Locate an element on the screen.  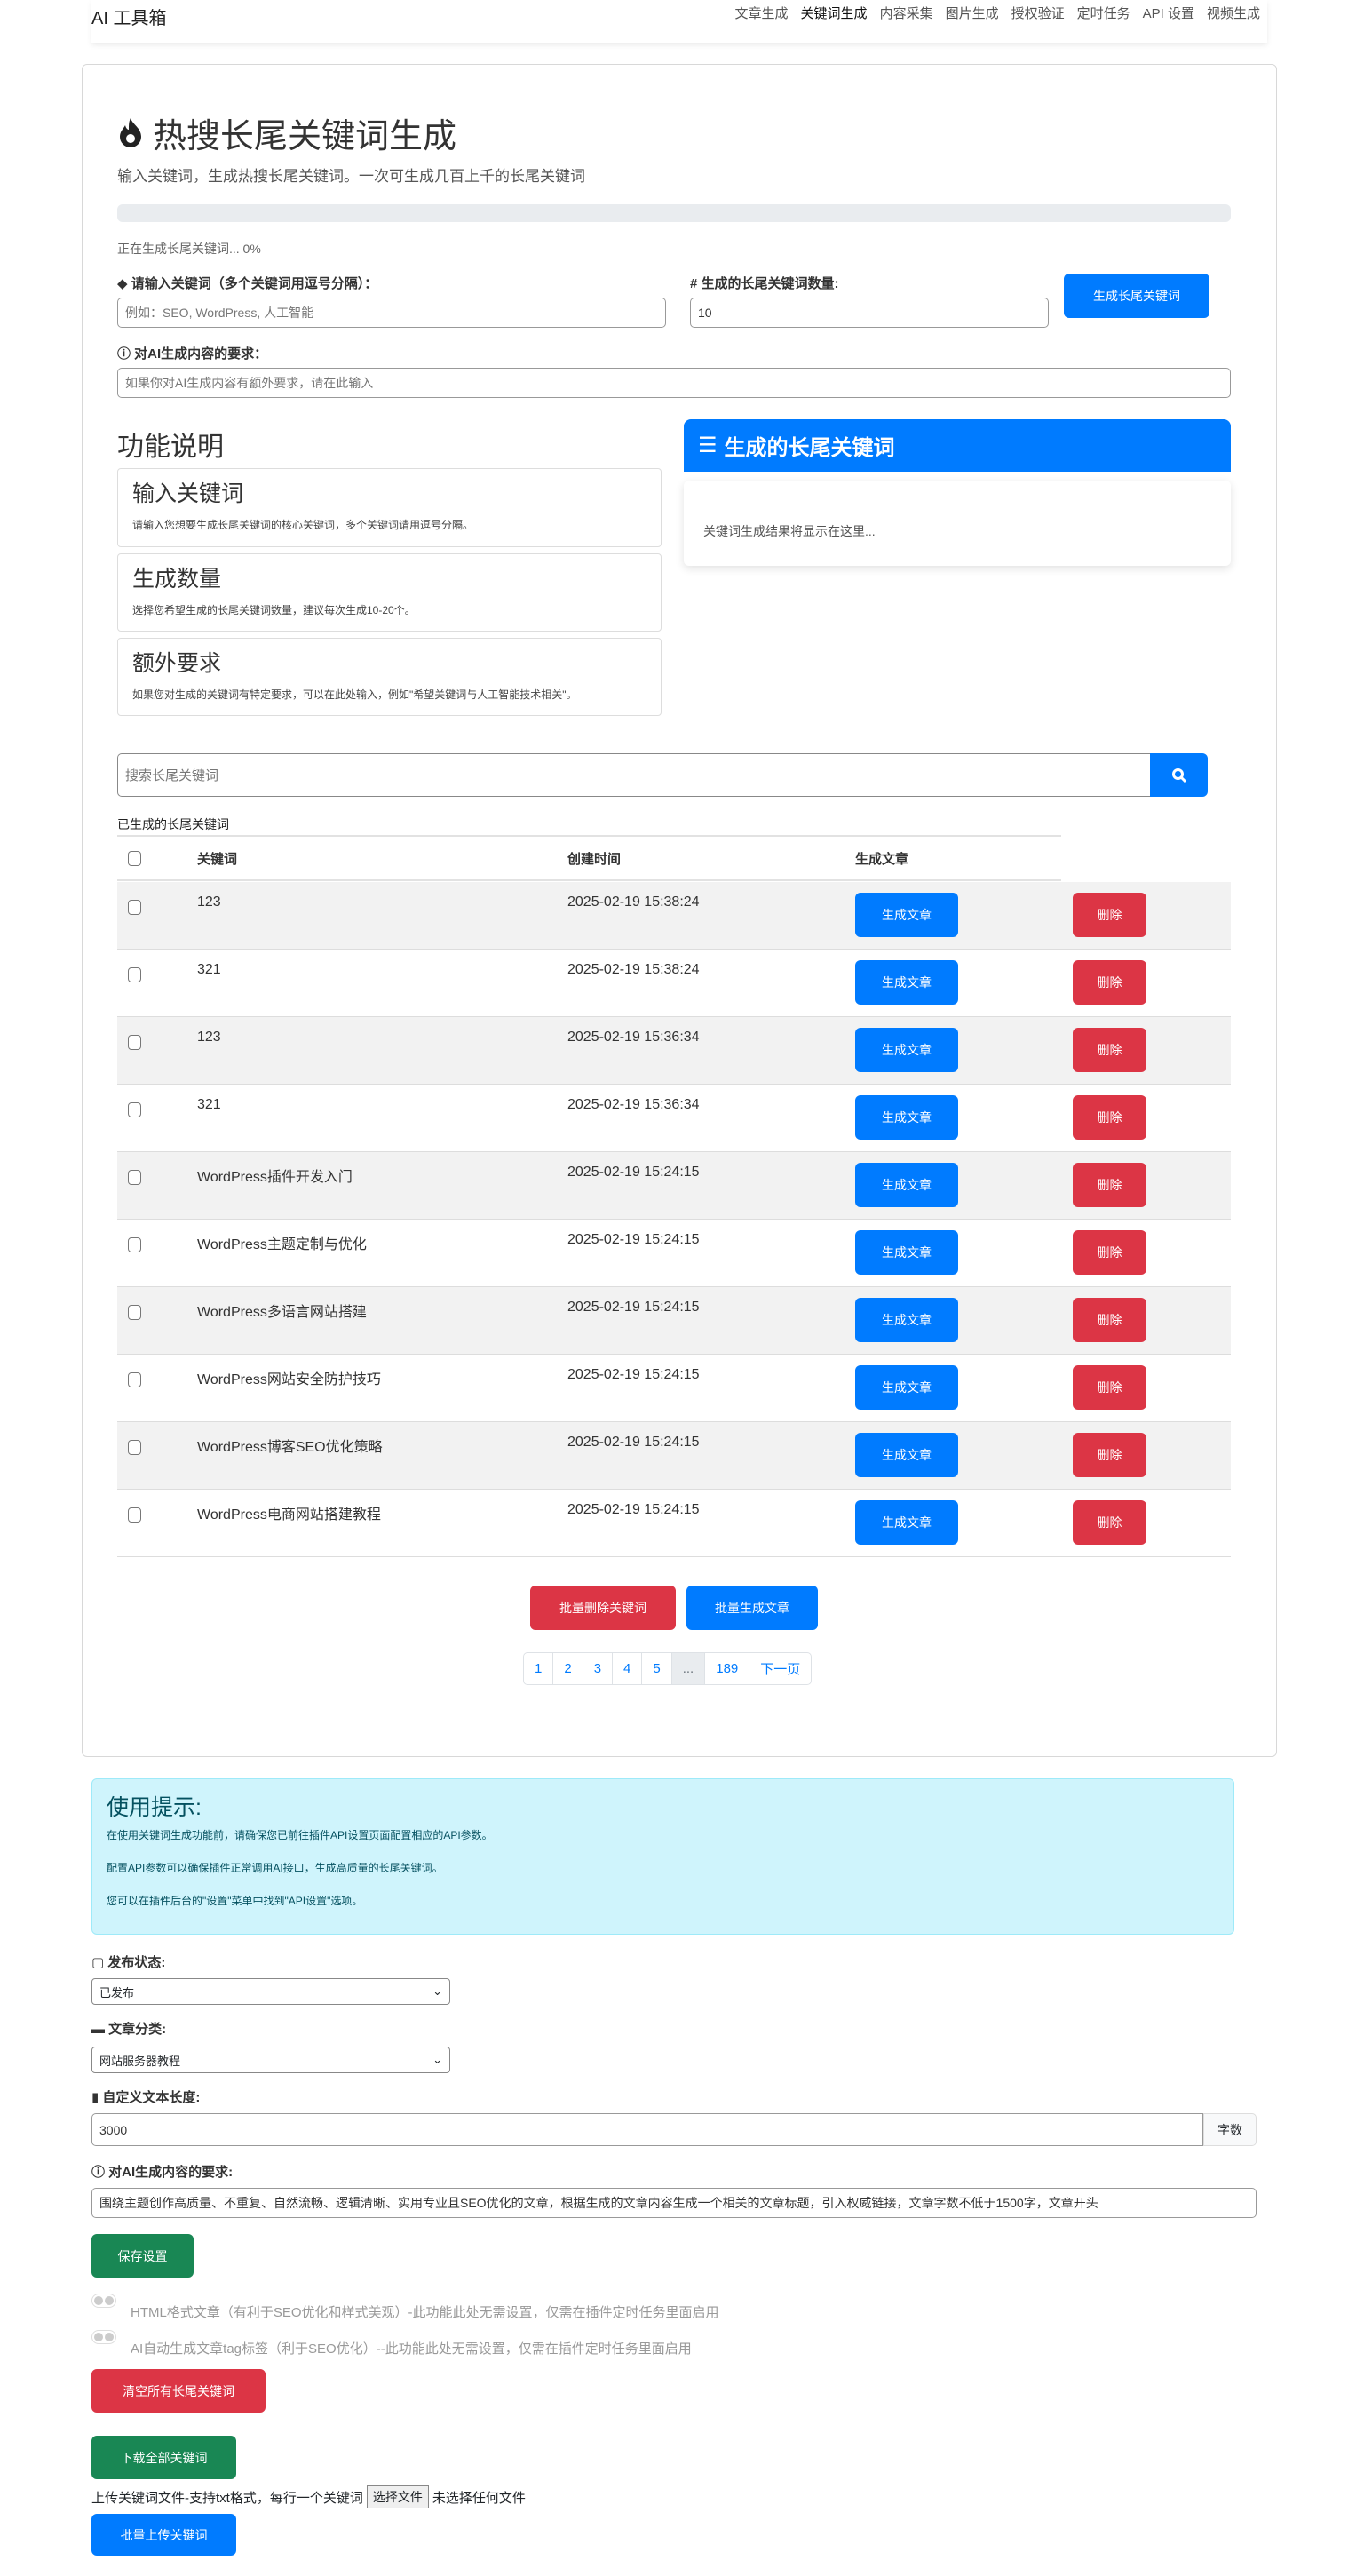
keyword-cell: 321 is located at coordinates (209, 1104).